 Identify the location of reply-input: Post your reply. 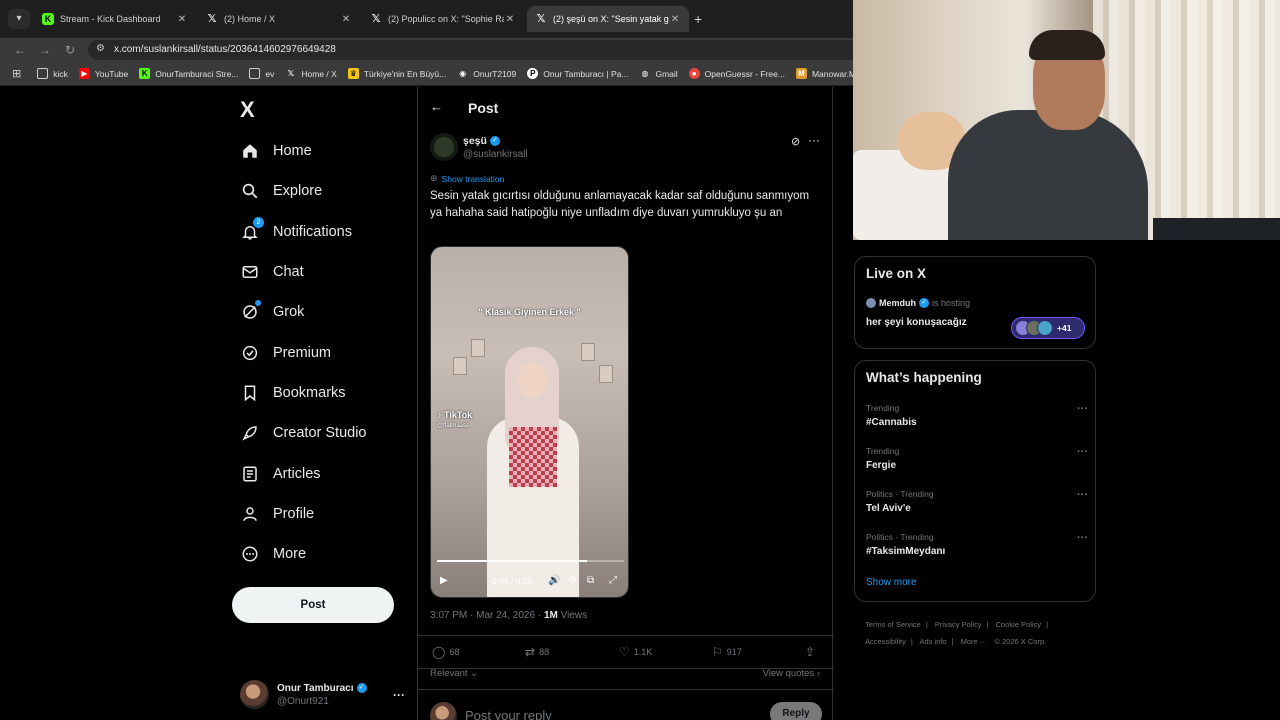
(508, 714).